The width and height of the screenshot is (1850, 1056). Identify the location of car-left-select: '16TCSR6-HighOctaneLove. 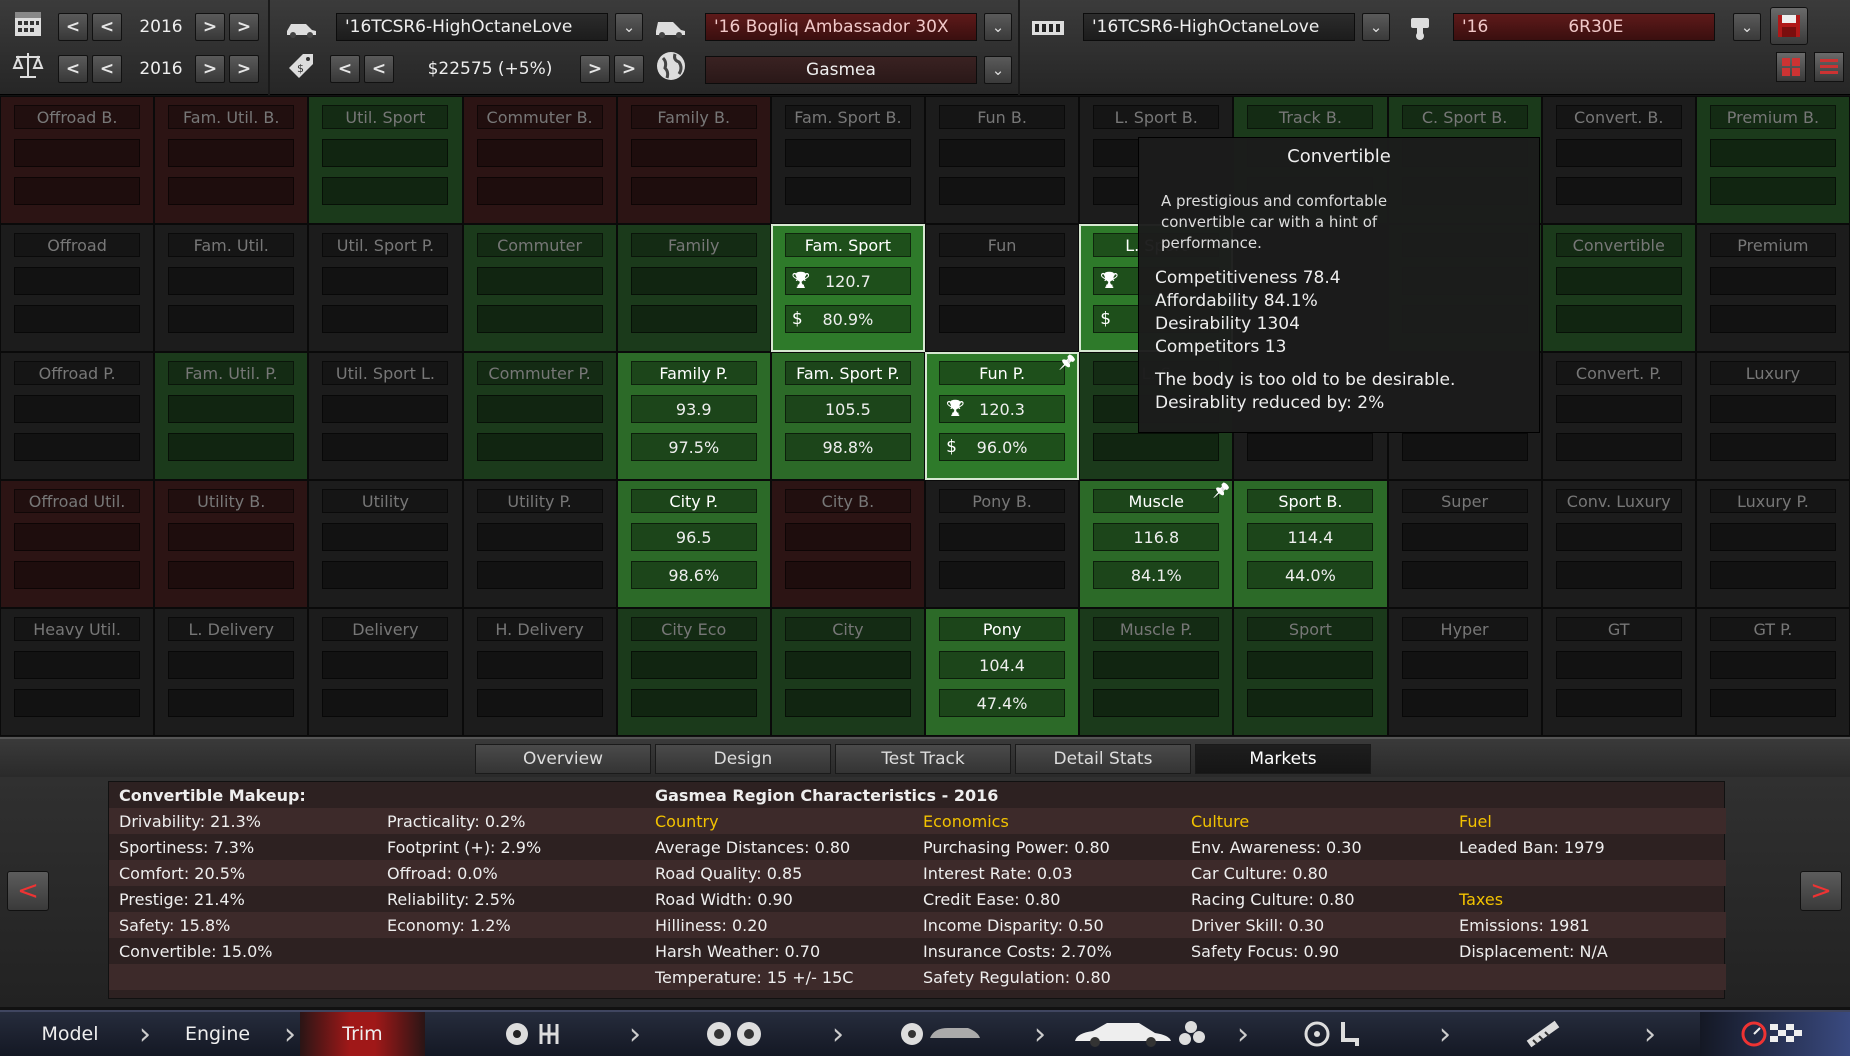
(472, 27).